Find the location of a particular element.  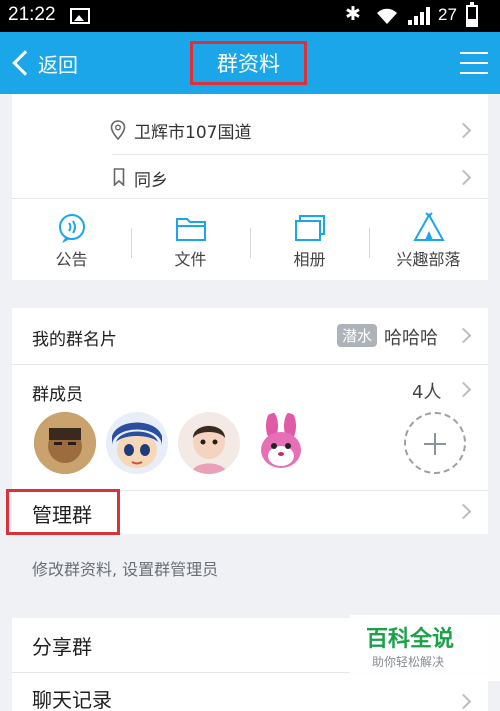

member-photo-icon is located at coordinates (65, 443).